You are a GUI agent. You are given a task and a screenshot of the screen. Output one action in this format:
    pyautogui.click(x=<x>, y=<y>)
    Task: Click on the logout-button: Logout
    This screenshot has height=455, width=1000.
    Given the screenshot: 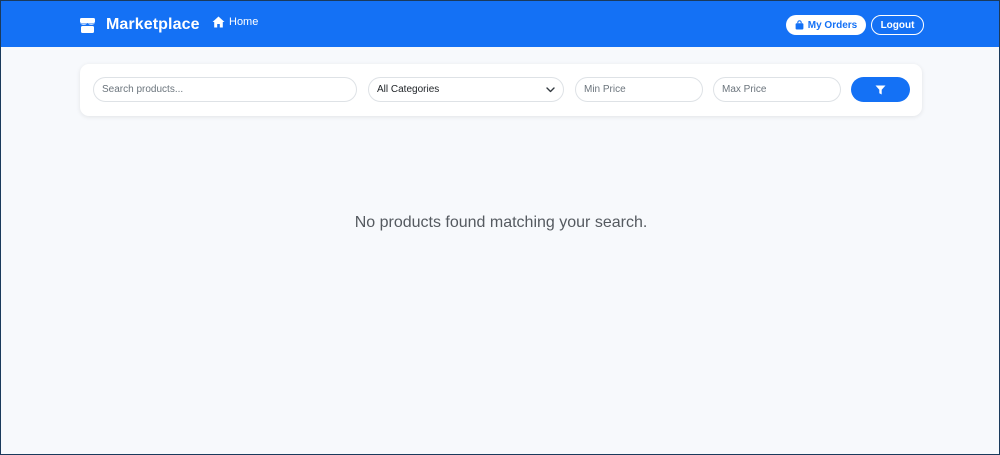 What is the action you would take?
    pyautogui.click(x=897, y=25)
    